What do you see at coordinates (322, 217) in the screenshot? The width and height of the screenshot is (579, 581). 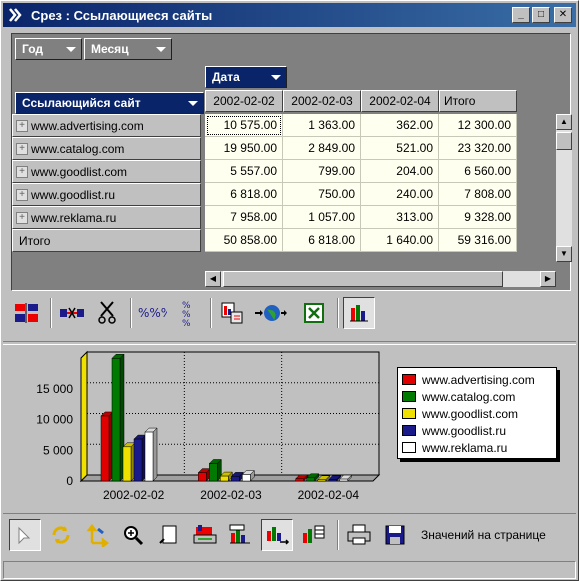 I see `table-cell: 1 057.00` at bounding box center [322, 217].